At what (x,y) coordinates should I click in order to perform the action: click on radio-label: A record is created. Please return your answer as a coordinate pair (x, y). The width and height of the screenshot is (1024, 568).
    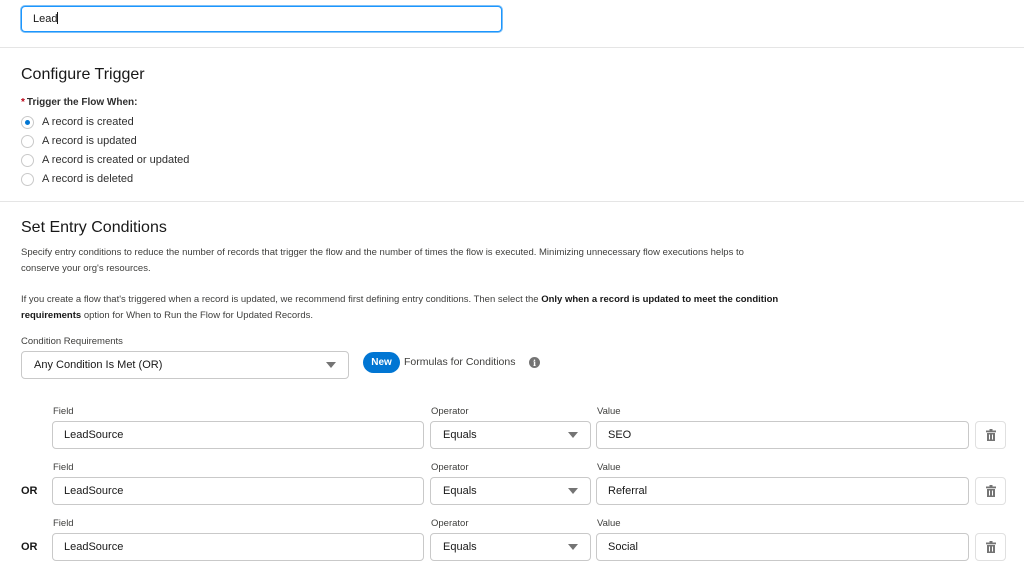
    Looking at the image, I should click on (88, 122).